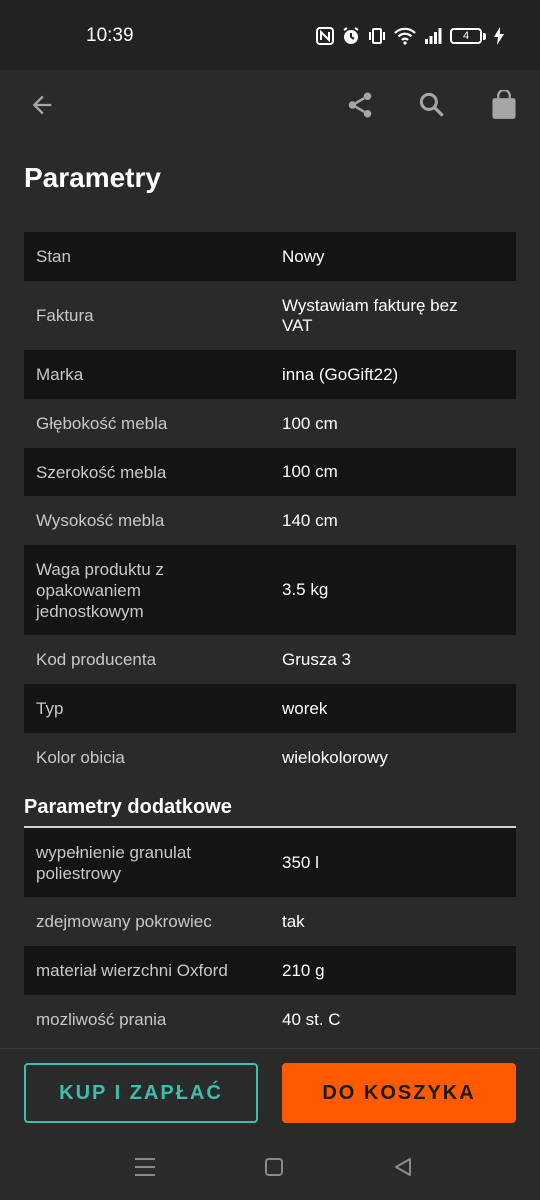  Describe the element at coordinates (80, 757) in the screenshot. I see `param-label: Kolor obicia` at that location.